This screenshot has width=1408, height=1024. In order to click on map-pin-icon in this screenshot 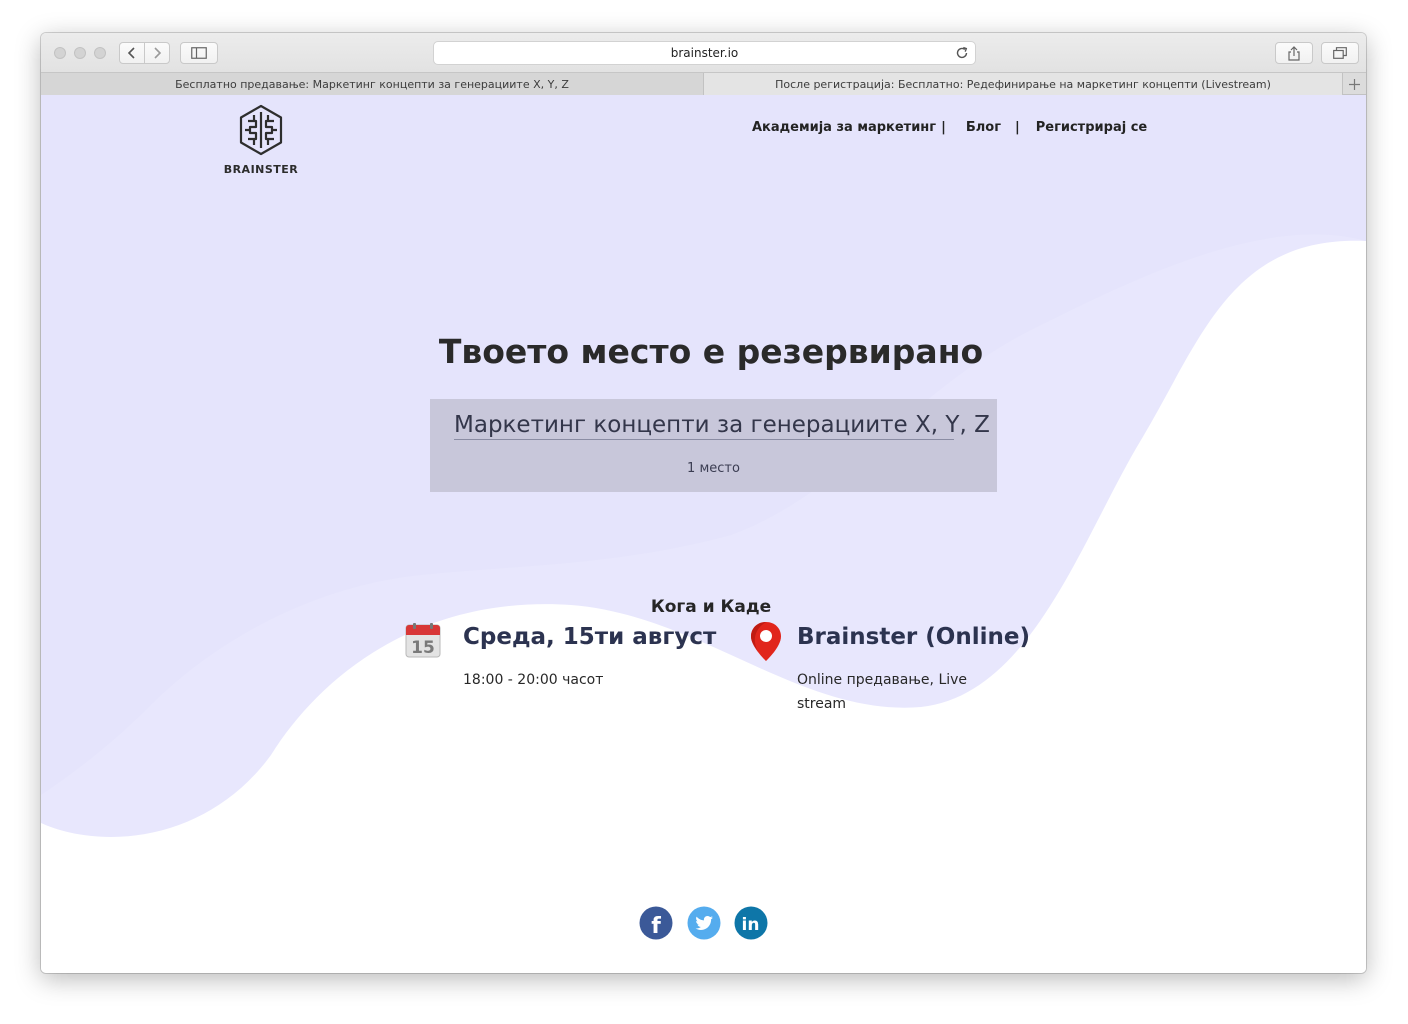, I will do `click(766, 641)`.